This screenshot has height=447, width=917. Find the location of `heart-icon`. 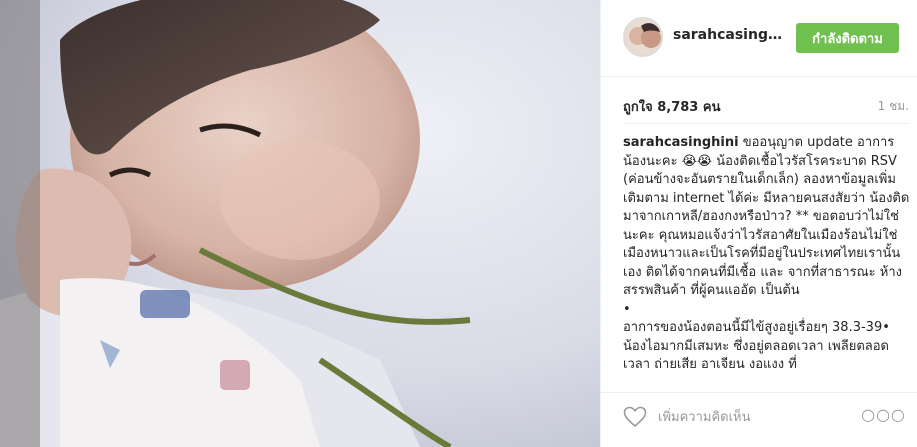

heart-icon is located at coordinates (635, 417).